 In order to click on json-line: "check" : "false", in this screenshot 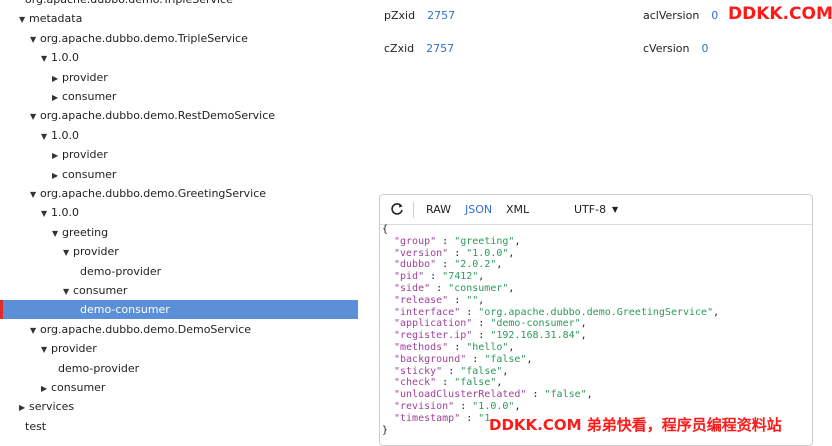, I will do `click(448, 383)`.